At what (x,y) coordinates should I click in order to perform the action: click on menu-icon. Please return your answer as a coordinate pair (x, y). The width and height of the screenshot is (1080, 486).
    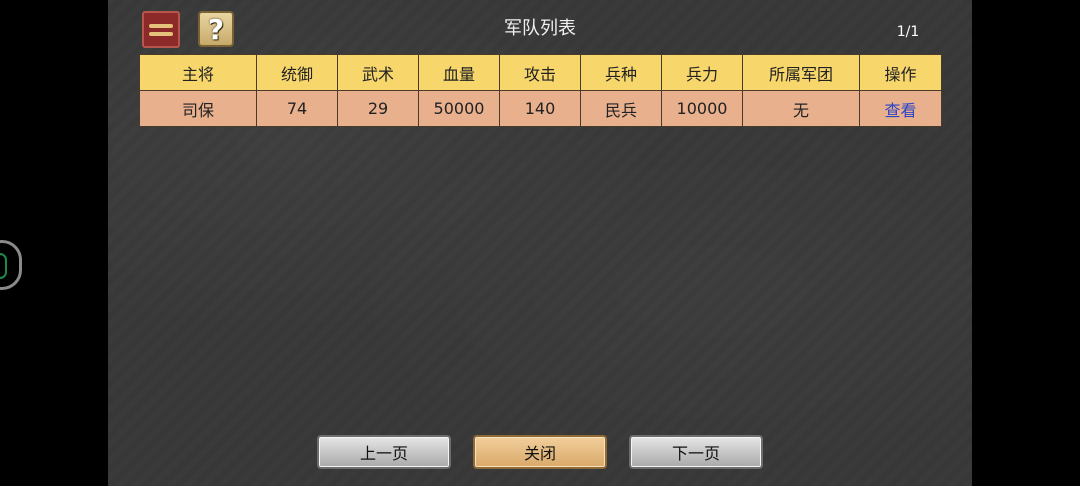
    Looking at the image, I should click on (161, 25).